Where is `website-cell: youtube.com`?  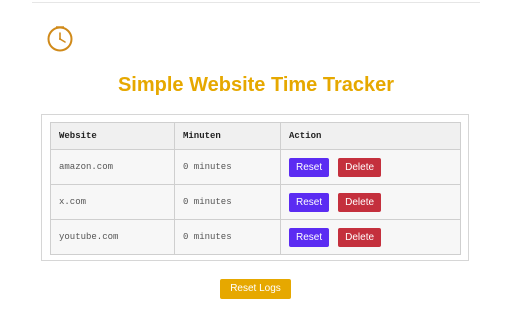 website-cell: youtube.com is located at coordinates (112, 237).